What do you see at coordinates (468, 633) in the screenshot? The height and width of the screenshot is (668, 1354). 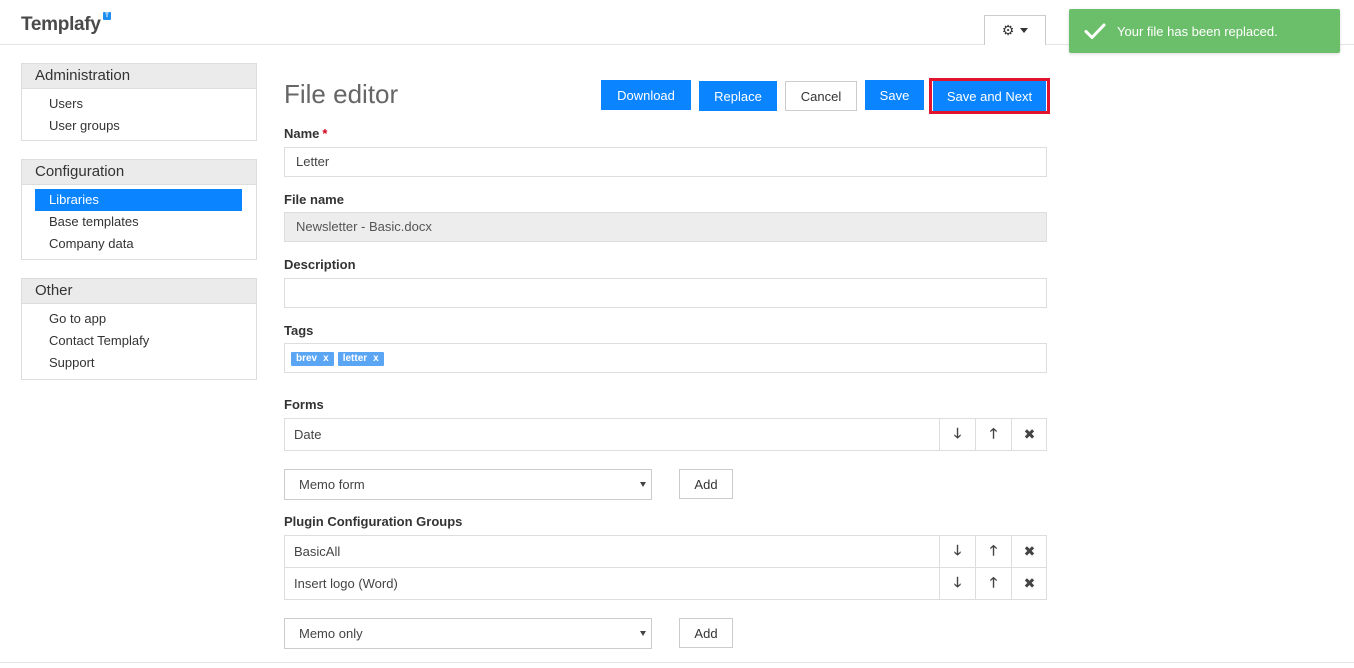 I see `plugin-group-select: Memo only` at bounding box center [468, 633].